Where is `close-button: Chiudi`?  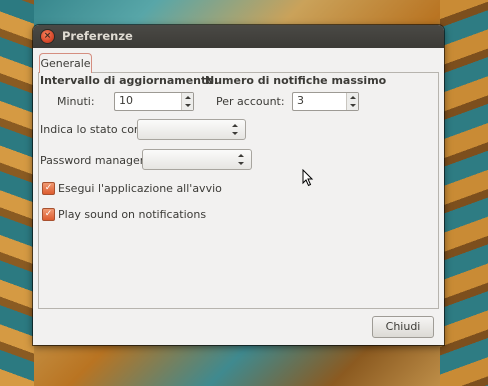
close-button: Chiudi is located at coordinates (403, 327).